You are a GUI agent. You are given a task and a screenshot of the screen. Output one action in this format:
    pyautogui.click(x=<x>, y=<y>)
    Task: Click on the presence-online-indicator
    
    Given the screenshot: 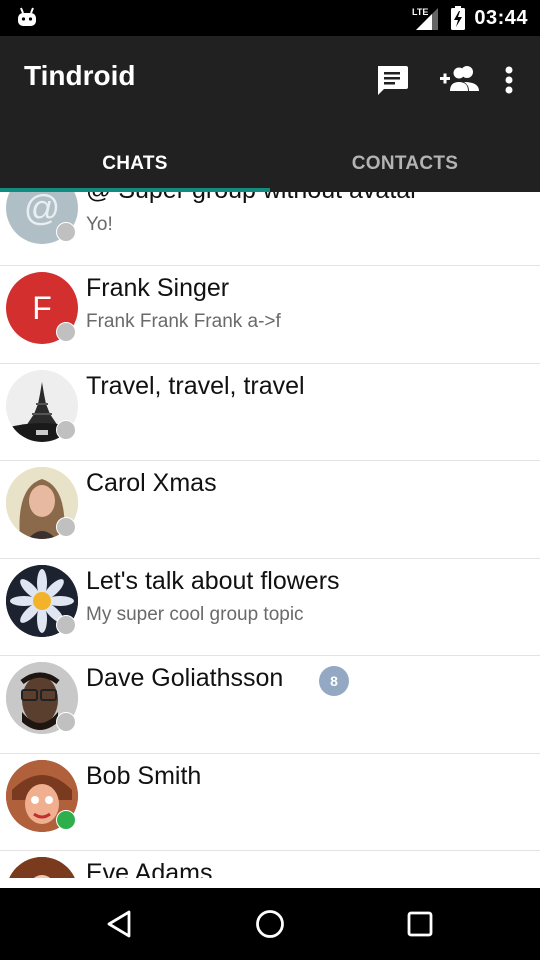 What is the action you would take?
    pyautogui.click(x=66, y=819)
    